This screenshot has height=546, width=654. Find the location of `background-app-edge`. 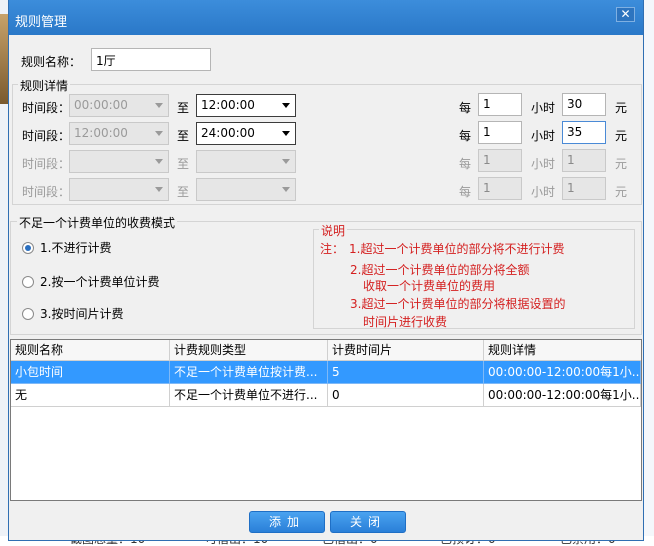

background-app-edge is located at coordinates (648, 273).